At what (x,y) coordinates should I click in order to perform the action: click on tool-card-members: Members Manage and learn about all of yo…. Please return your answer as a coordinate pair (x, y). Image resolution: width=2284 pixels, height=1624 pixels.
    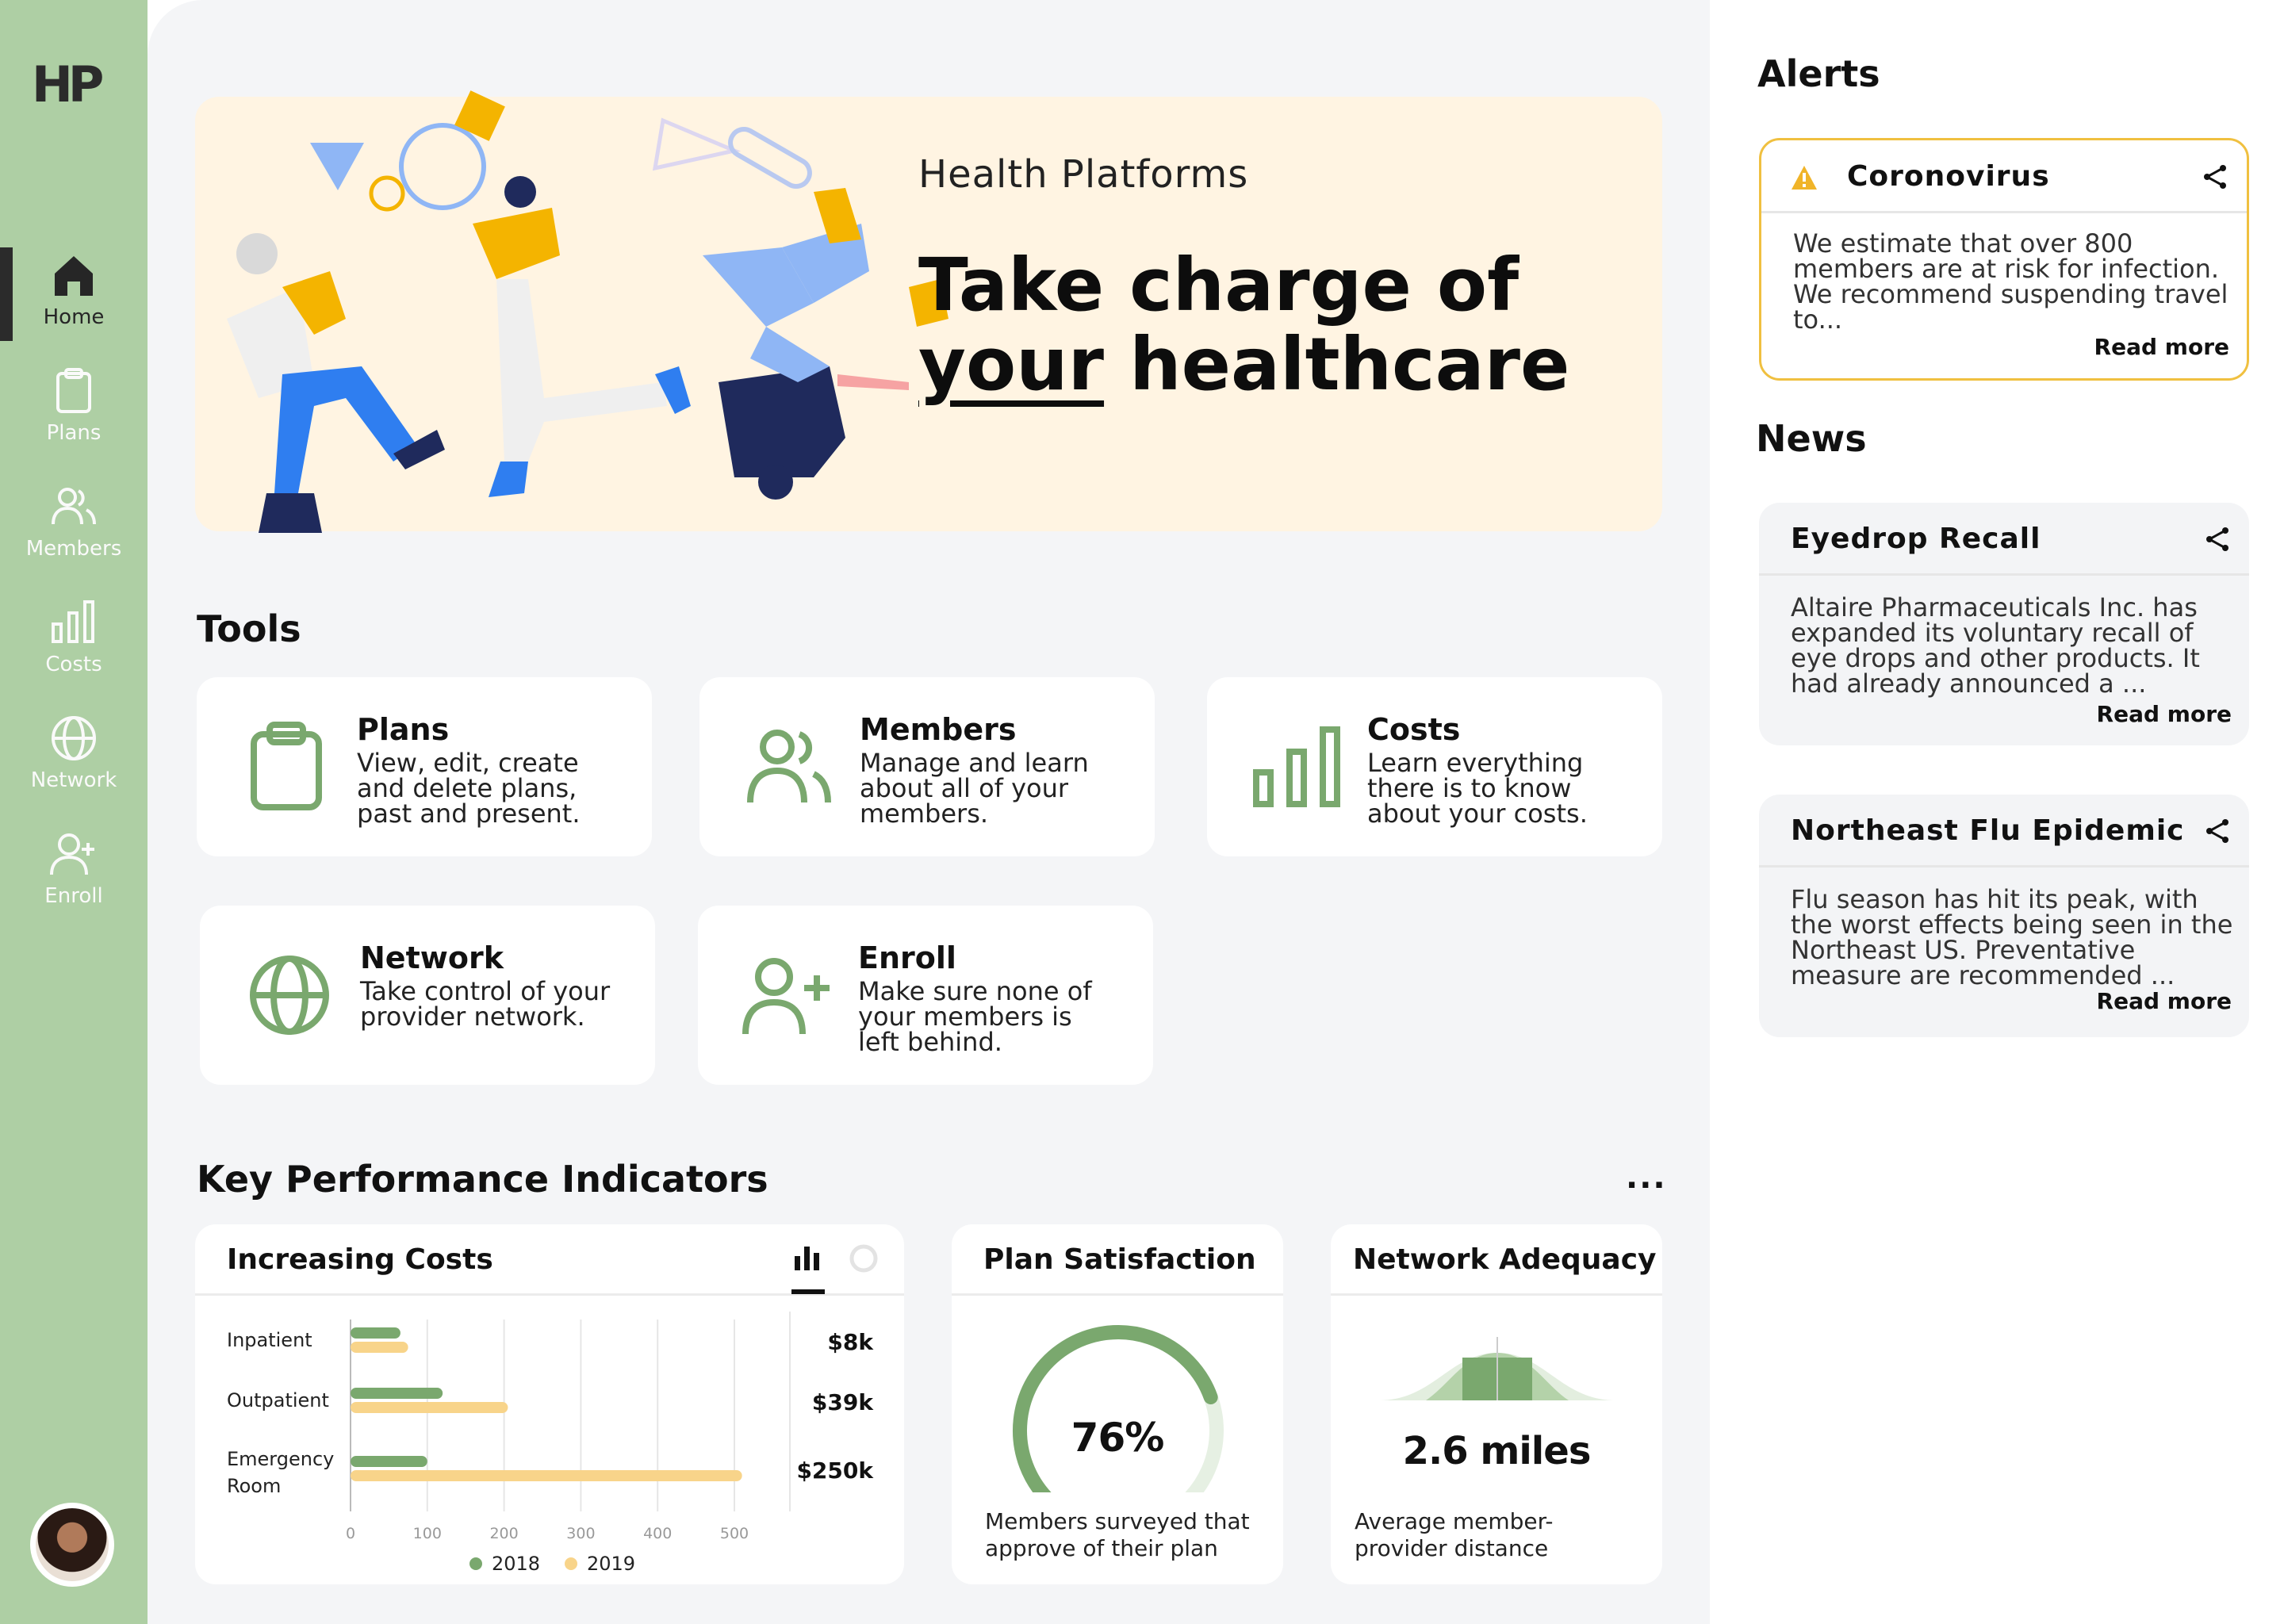
    Looking at the image, I should click on (927, 766).